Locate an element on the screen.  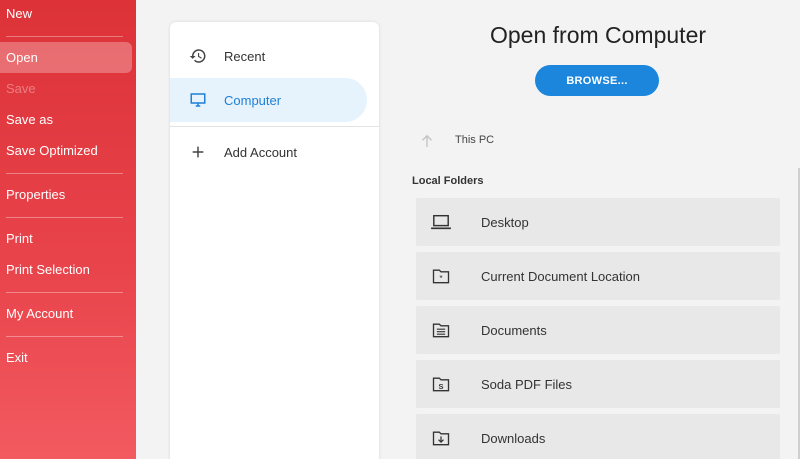
menu-item-save-optimized: Save Optimized is located at coordinates (66, 150).